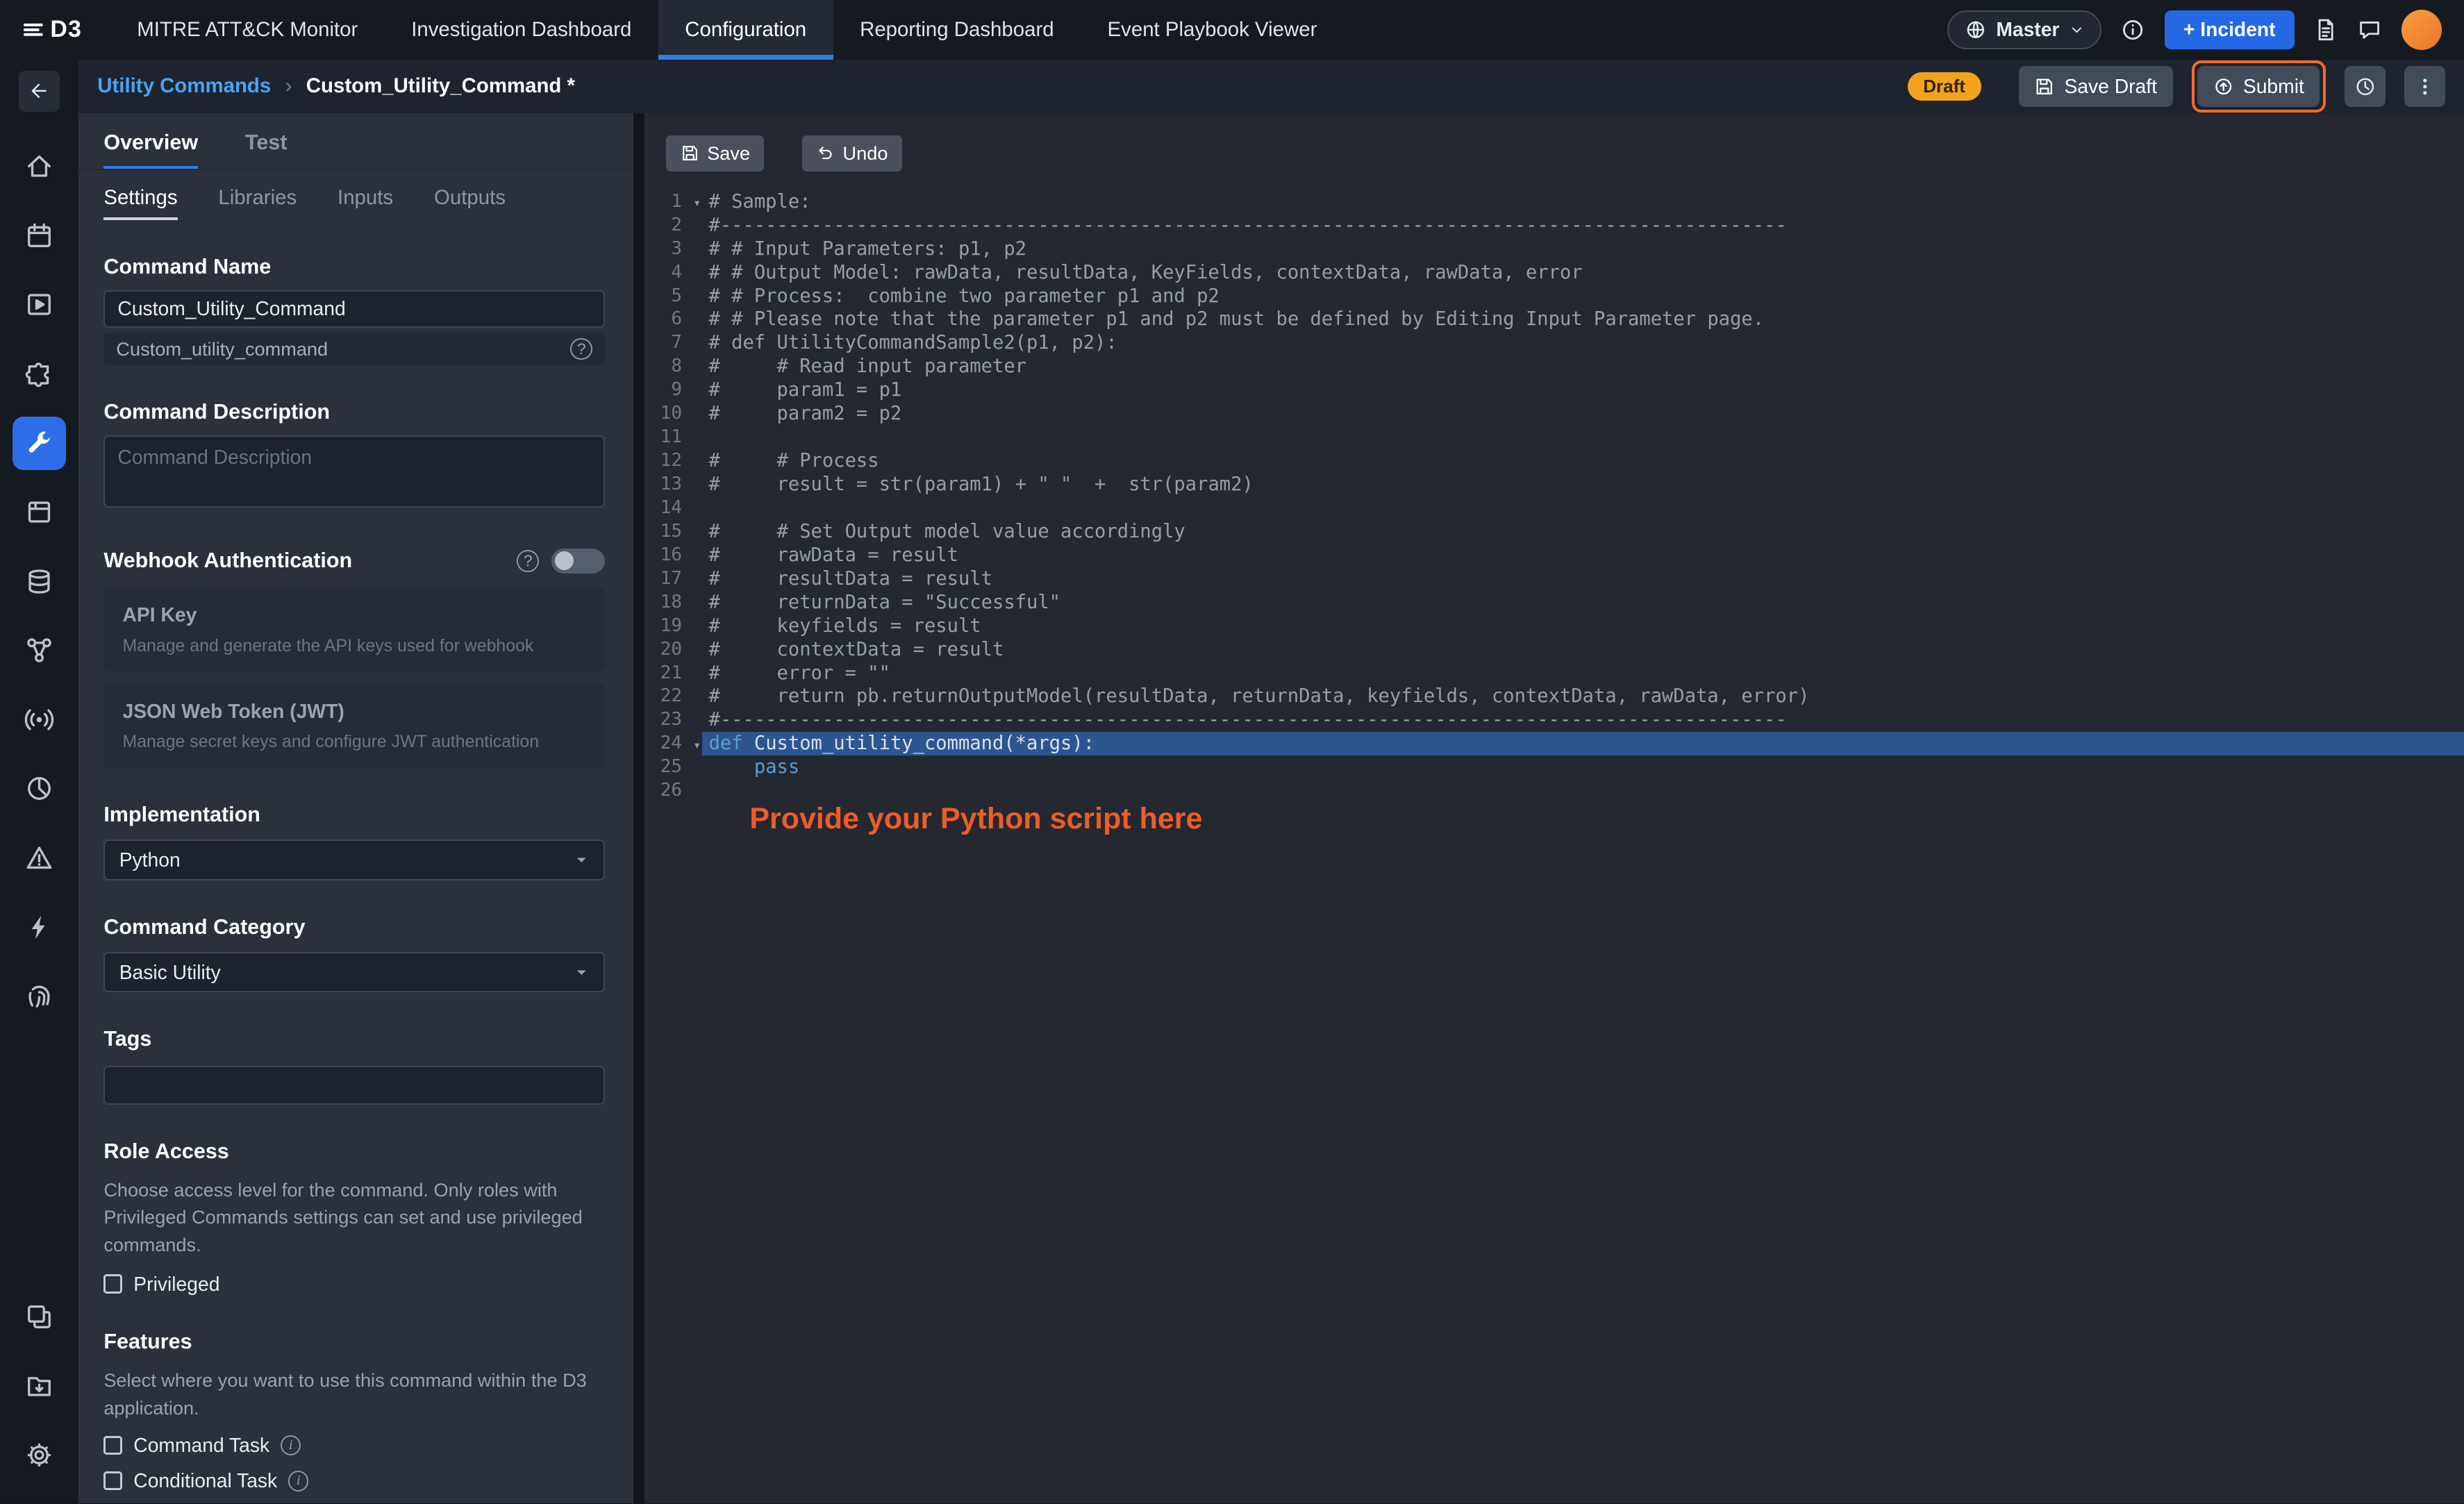 Image resolution: width=2464 pixels, height=1504 pixels. I want to click on command-category-select: Basic Utility, so click(354, 972).